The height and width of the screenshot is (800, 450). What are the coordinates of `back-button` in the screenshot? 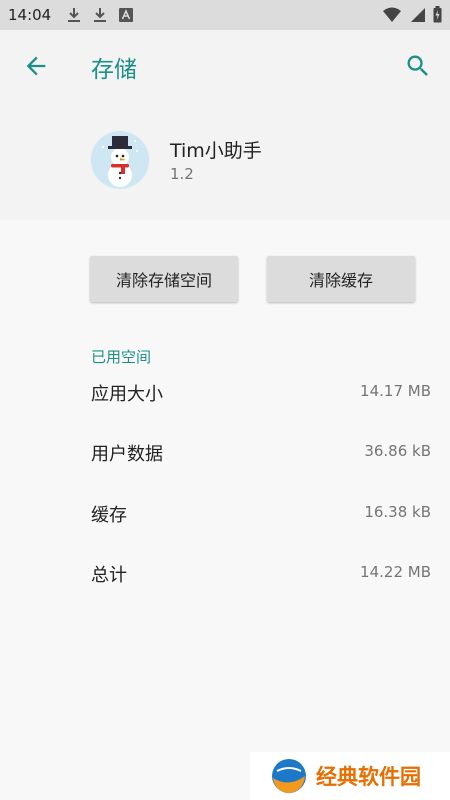 It's located at (36, 66).